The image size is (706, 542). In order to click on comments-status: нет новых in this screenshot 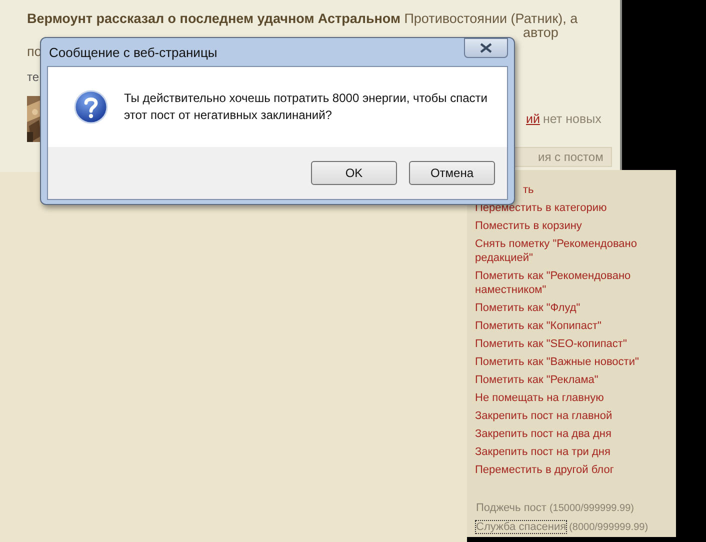, I will do `click(572, 119)`.